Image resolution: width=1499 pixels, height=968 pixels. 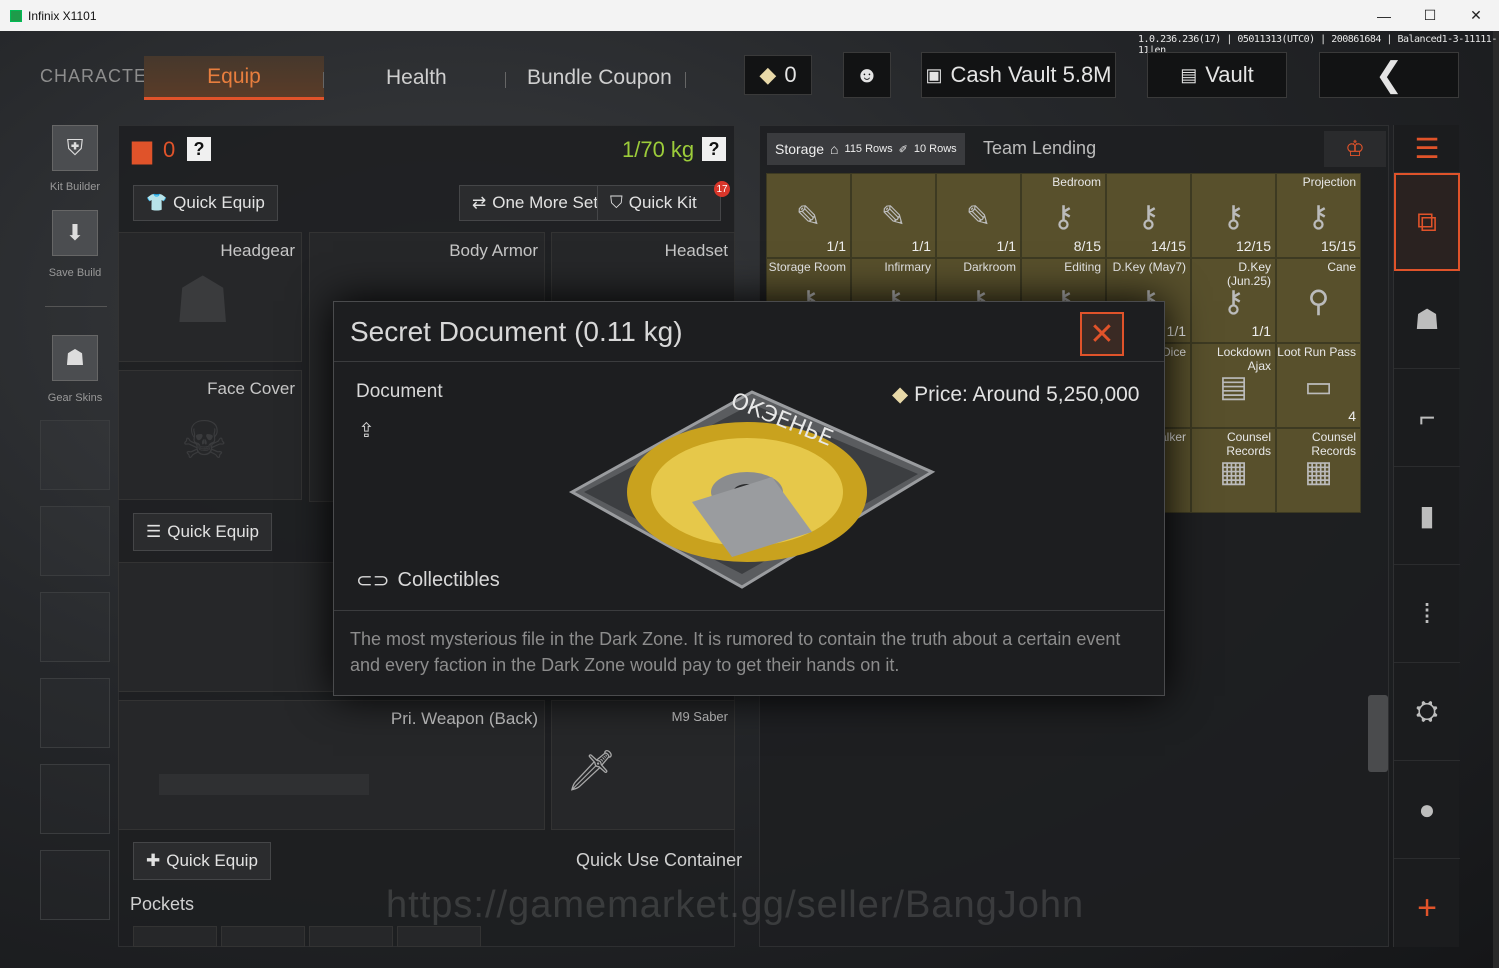 What do you see at coordinates (516, 331) in the screenshot?
I see `modal-title: Secret Document (0.11 kg)` at bounding box center [516, 331].